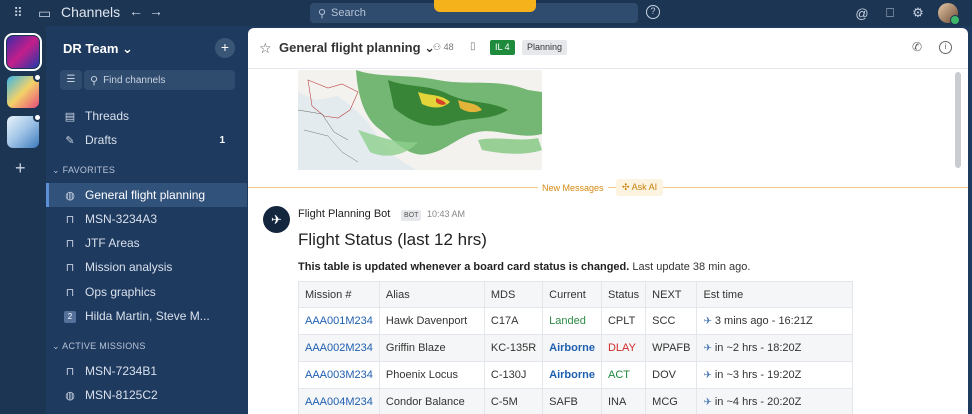 The height and width of the screenshot is (414, 972). What do you see at coordinates (146, 116) in the screenshot?
I see `sidebar-item-threads: ▤ Threads` at bounding box center [146, 116].